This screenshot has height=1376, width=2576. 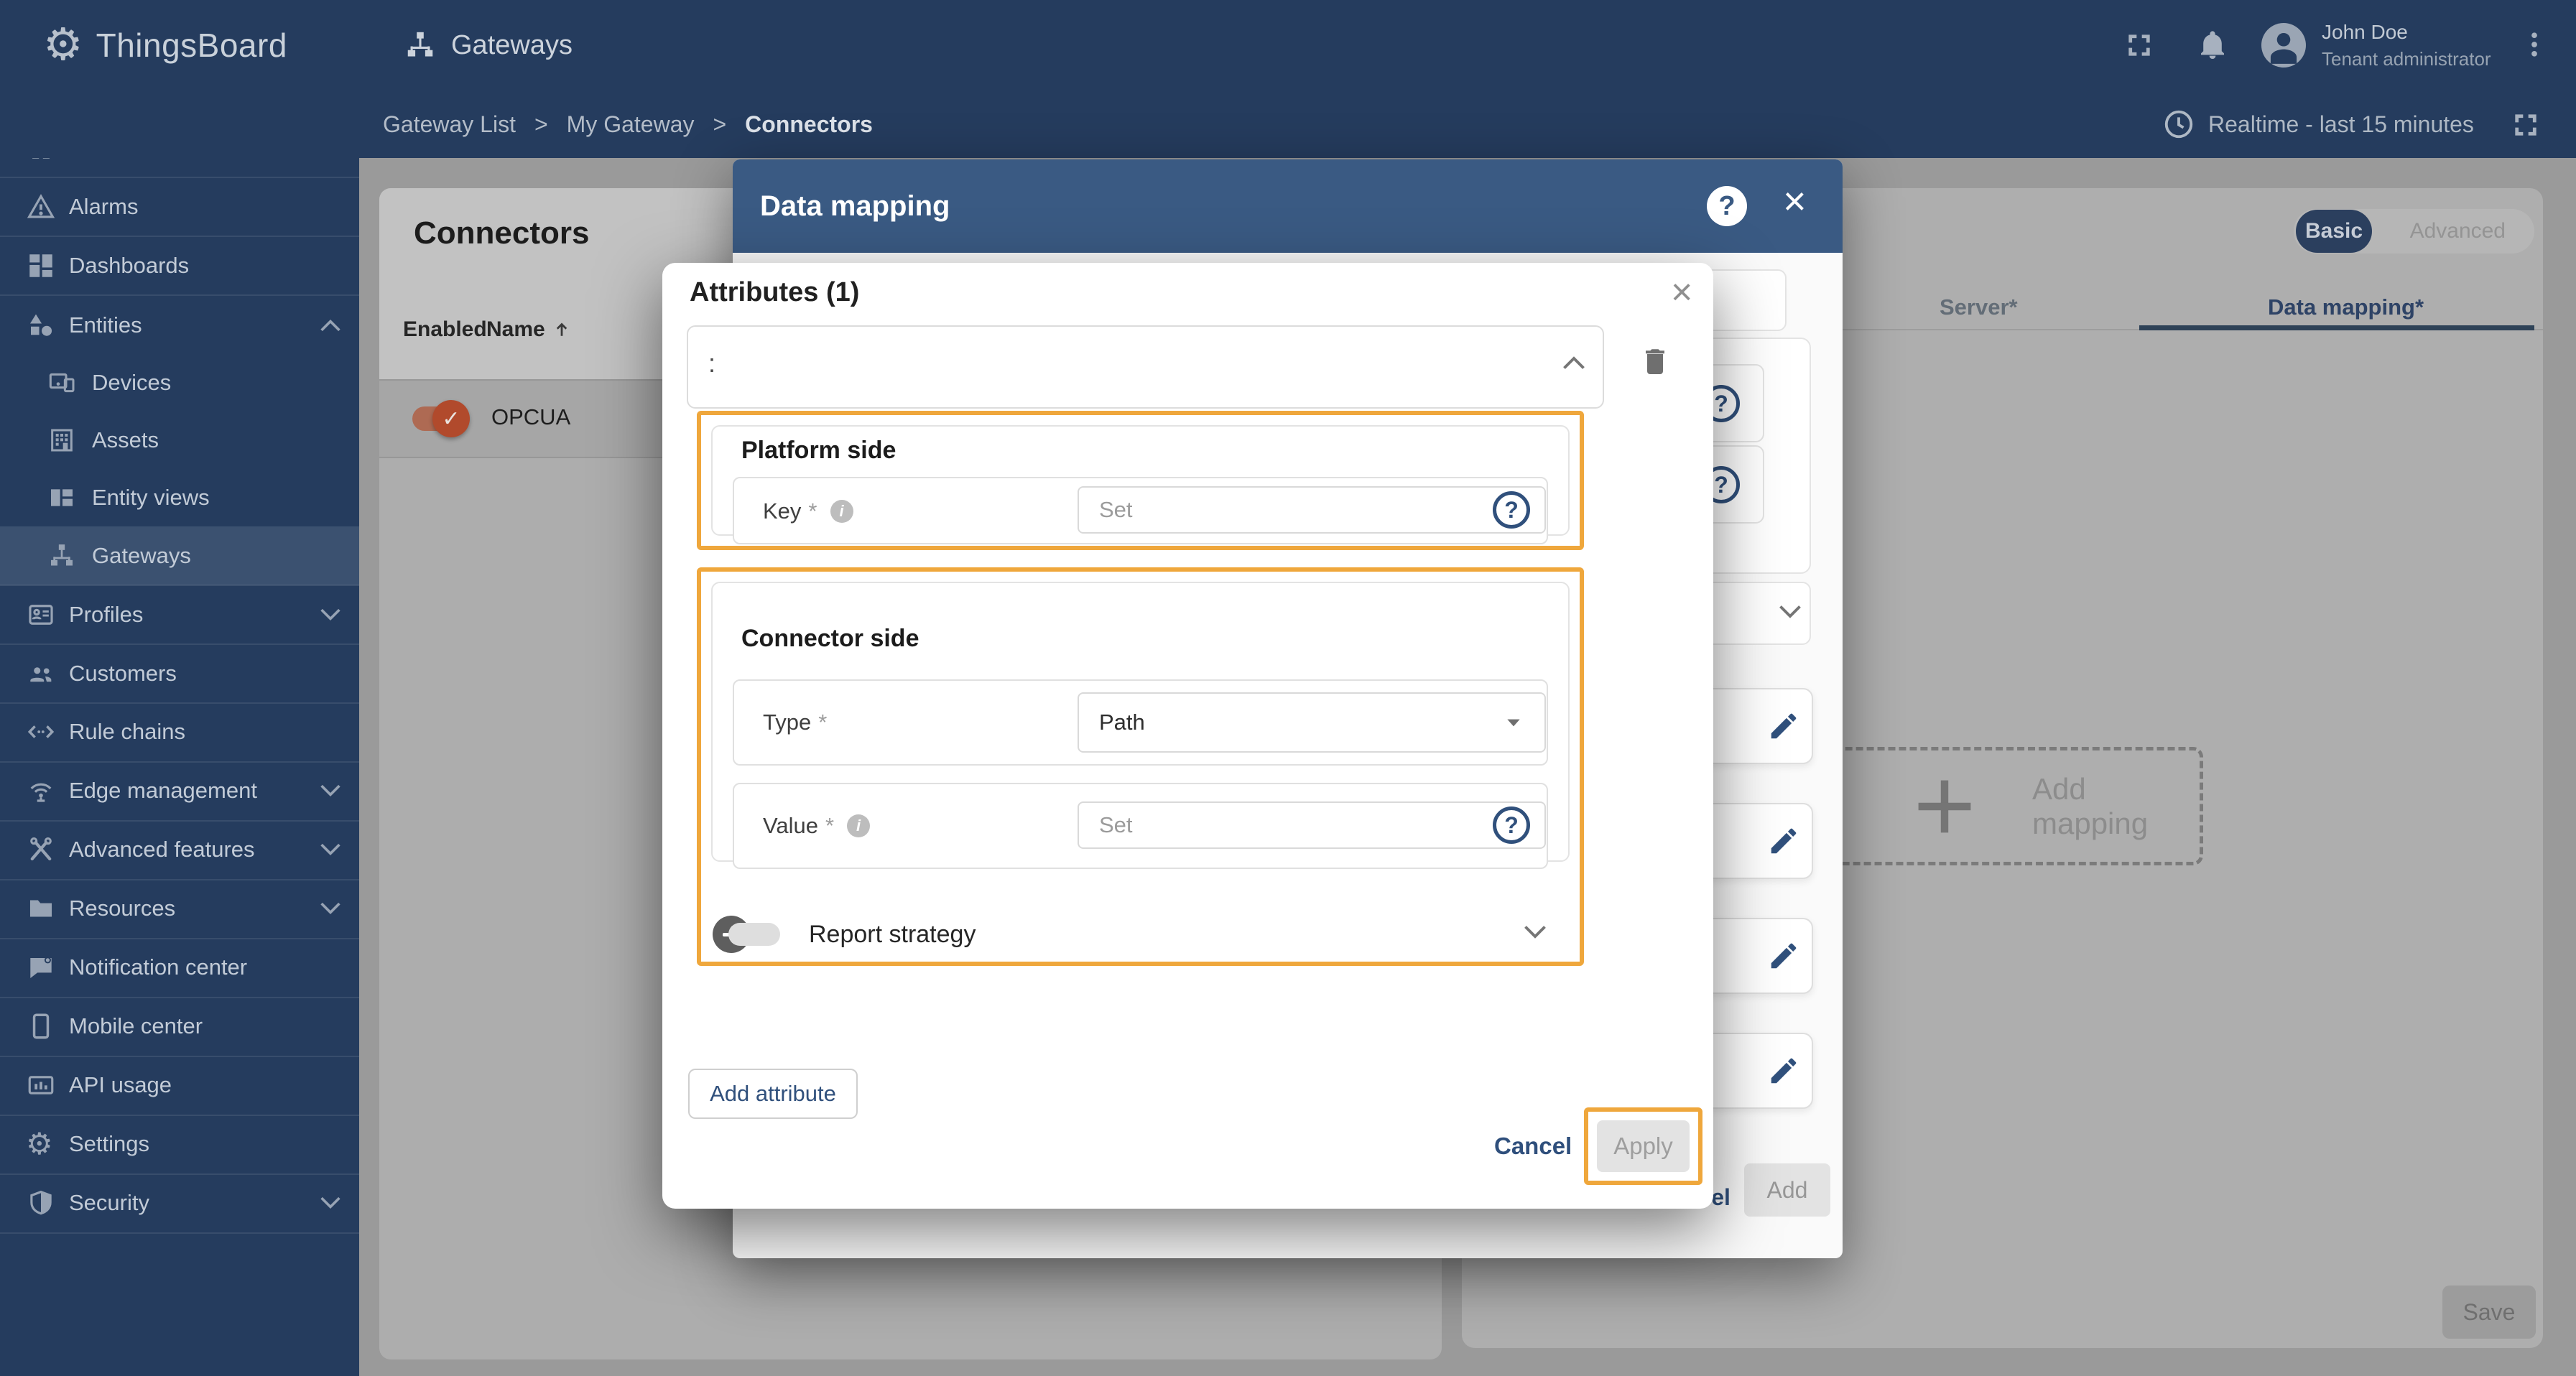 I want to click on dashboards-icon, so click(x=41, y=266).